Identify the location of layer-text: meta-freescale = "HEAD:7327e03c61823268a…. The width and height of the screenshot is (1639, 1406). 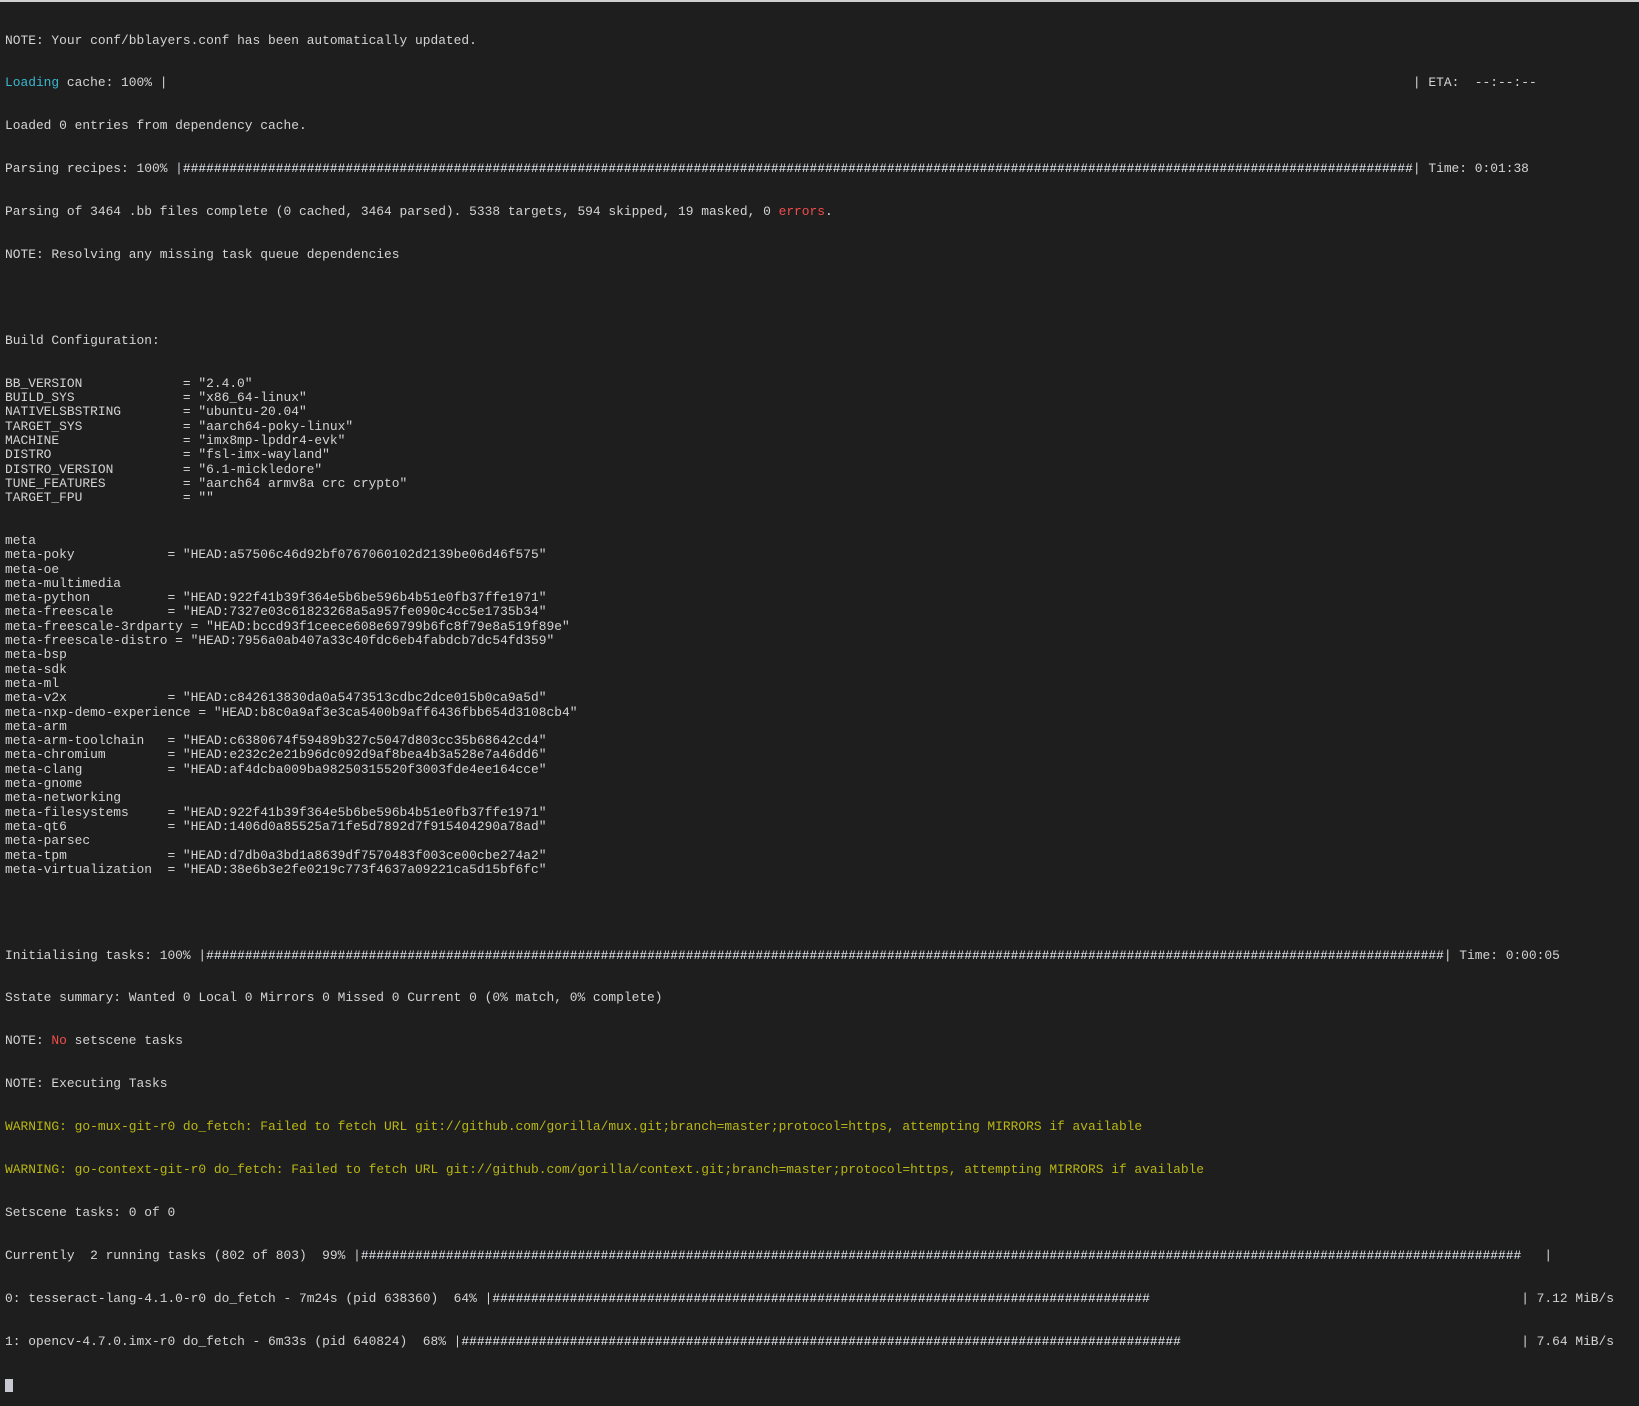
(276, 612).